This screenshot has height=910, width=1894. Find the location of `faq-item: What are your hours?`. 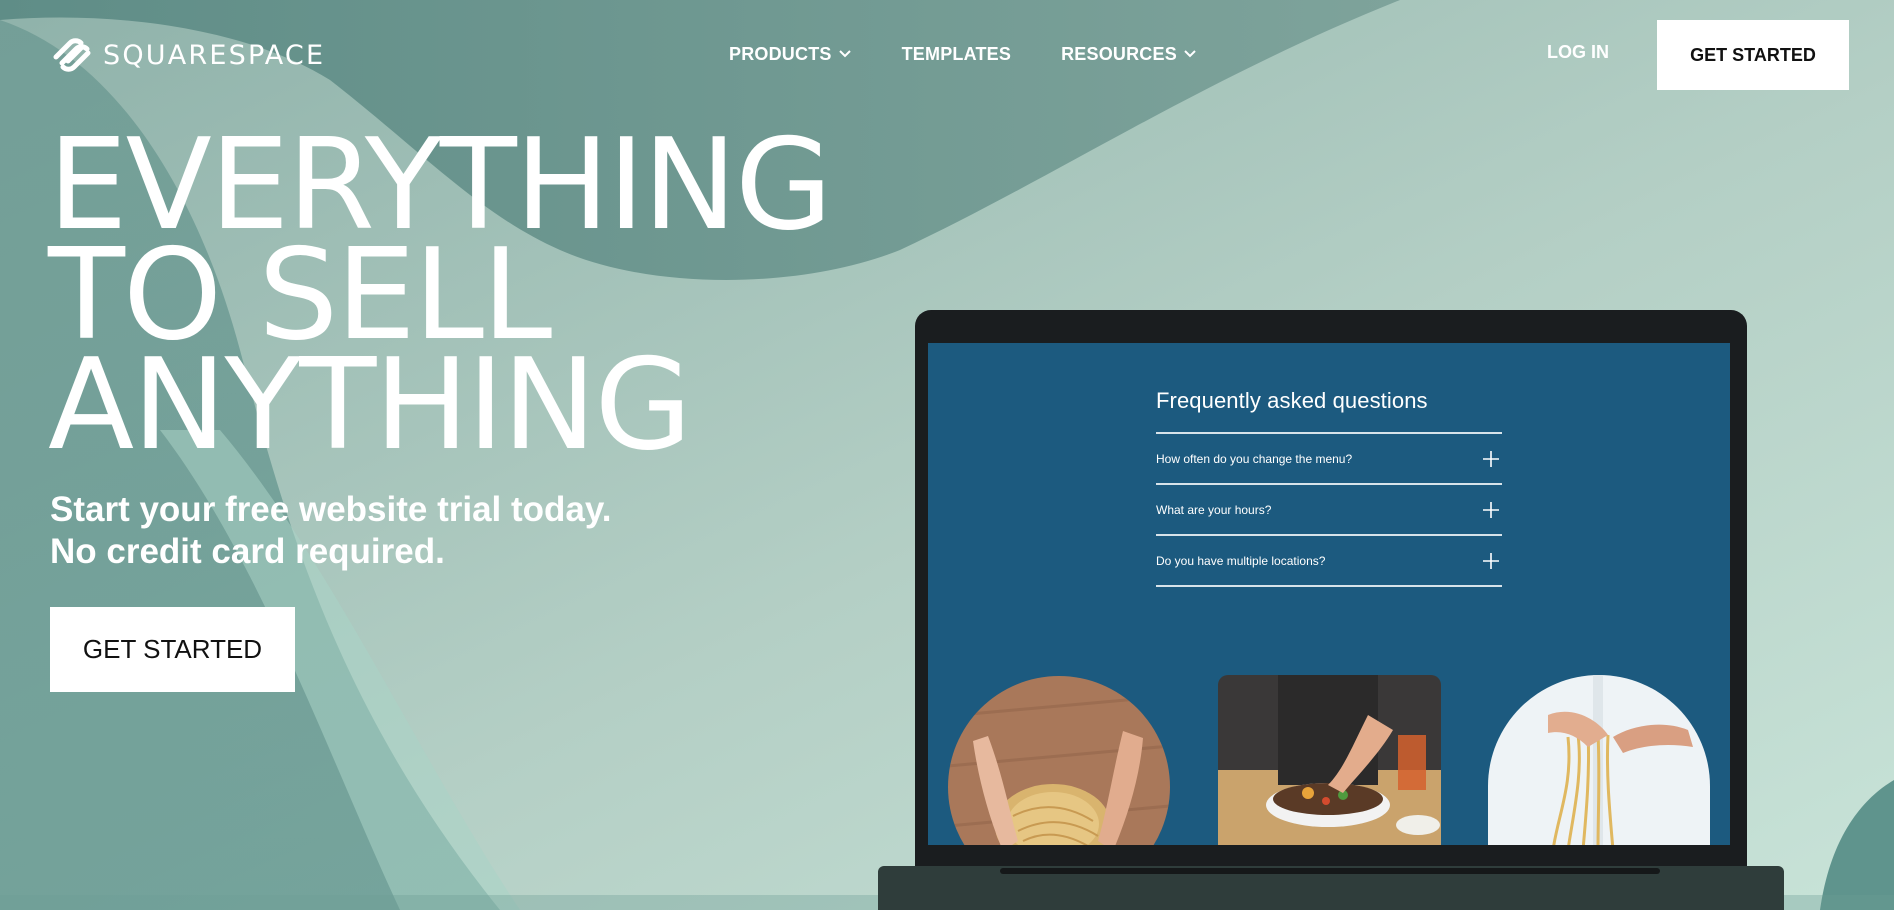

faq-item: What are your hours? is located at coordinates (1329, 510).